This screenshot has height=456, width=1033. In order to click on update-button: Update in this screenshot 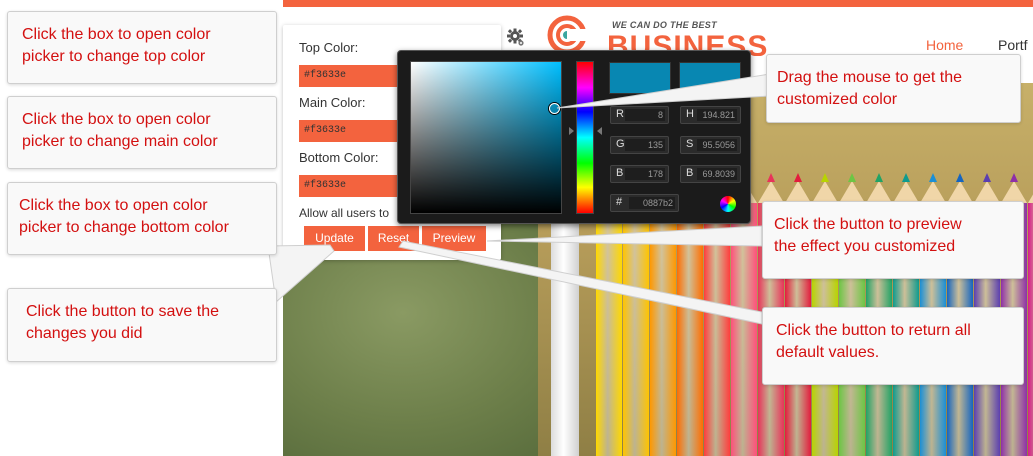, I will do `click(334, 238)`.